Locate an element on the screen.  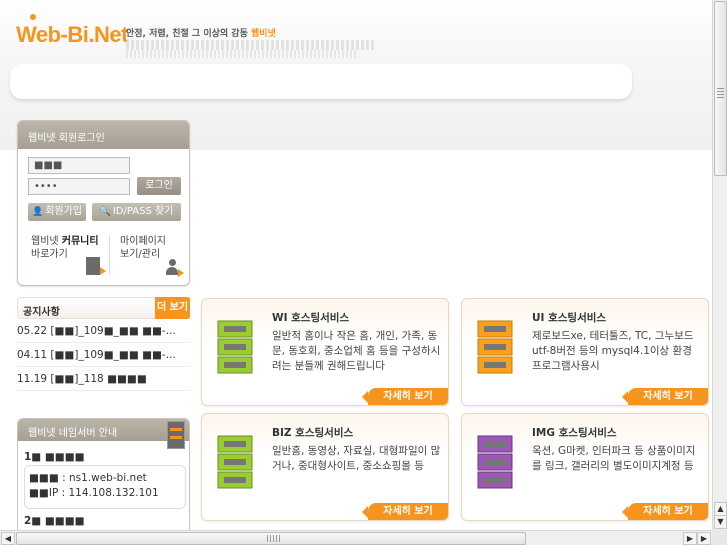
mypage-link: 마이페이지 보기/관리 is located at coordinates (143, 248).